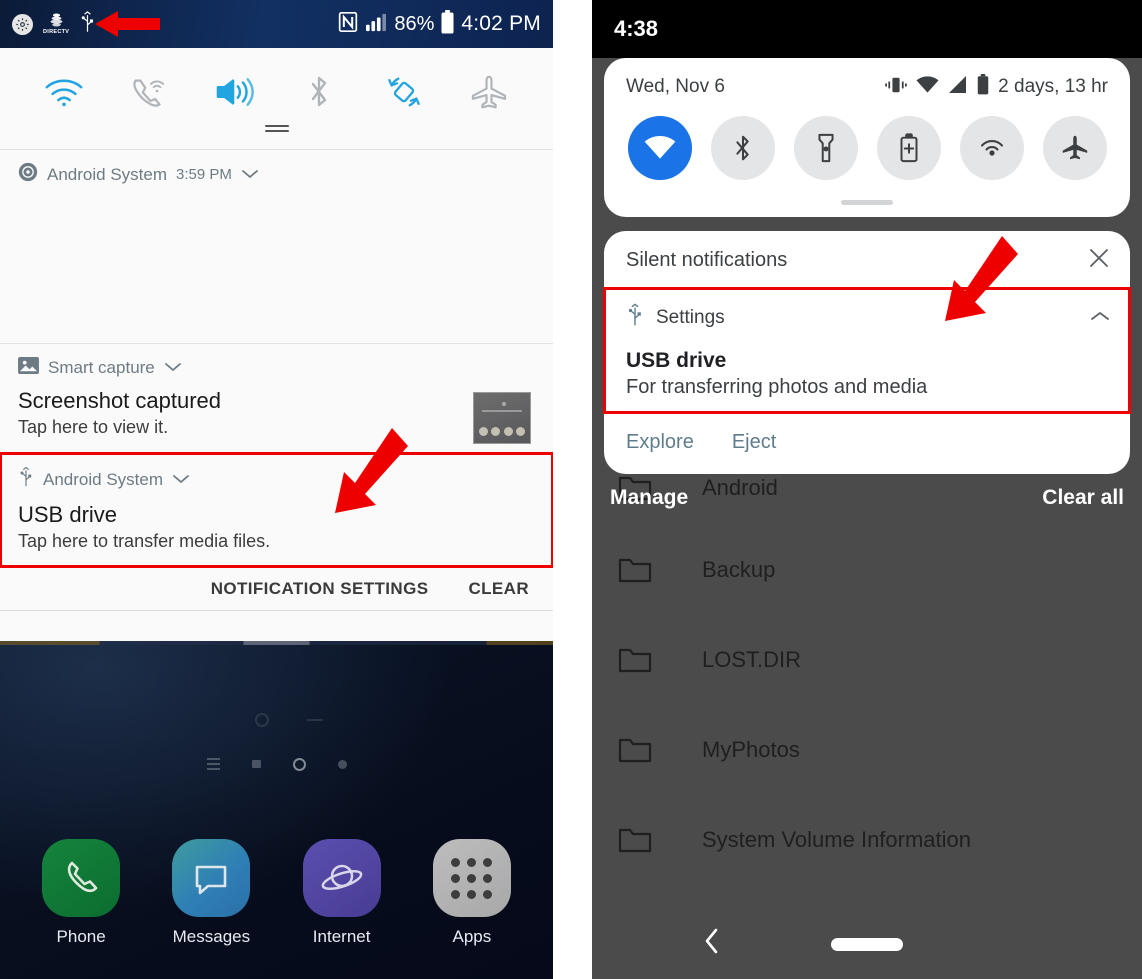  Describe the element at coordinates (28, 368) in the screenshot. I see `image-icon` at that location.